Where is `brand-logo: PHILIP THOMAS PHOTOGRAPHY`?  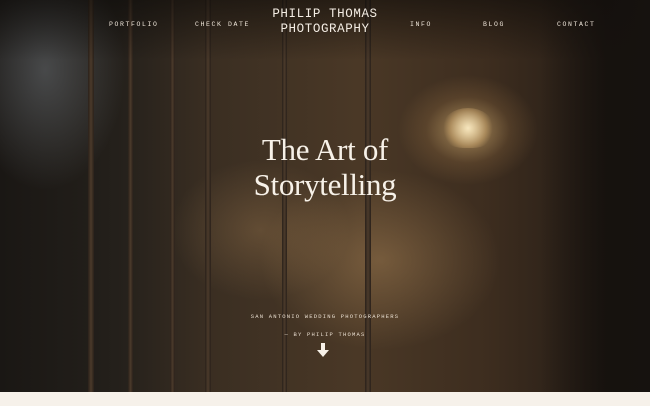 brand-logo: PHILIP THOMAS PHOTOGRAPHY is located at coordinates (325, 22).